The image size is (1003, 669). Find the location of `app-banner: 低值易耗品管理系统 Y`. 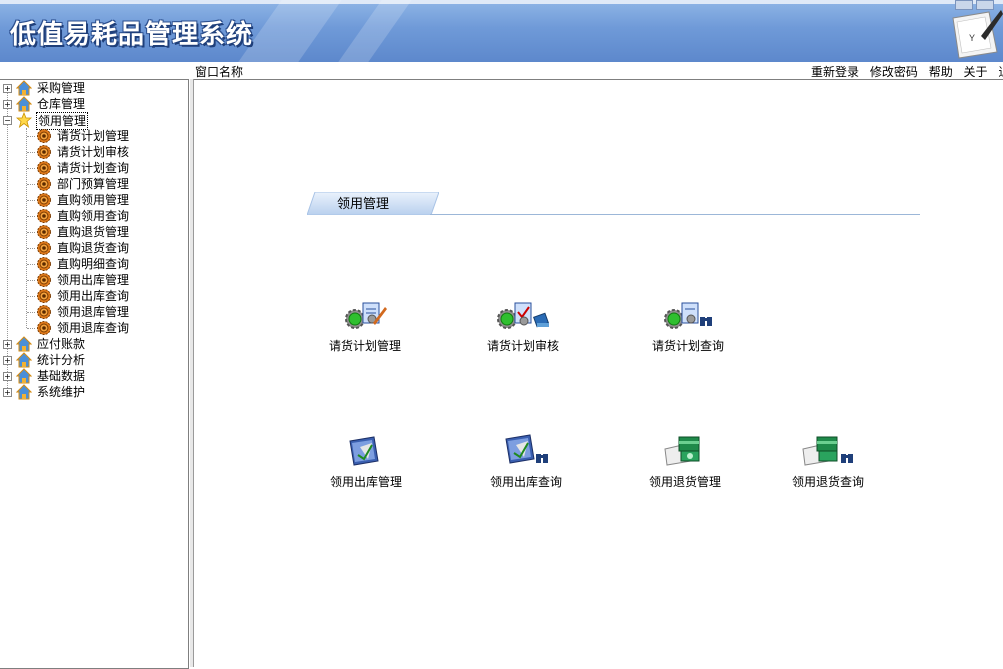

app-banner: 低值易耗品管理系统 Y is located at coordinates (501, 31).